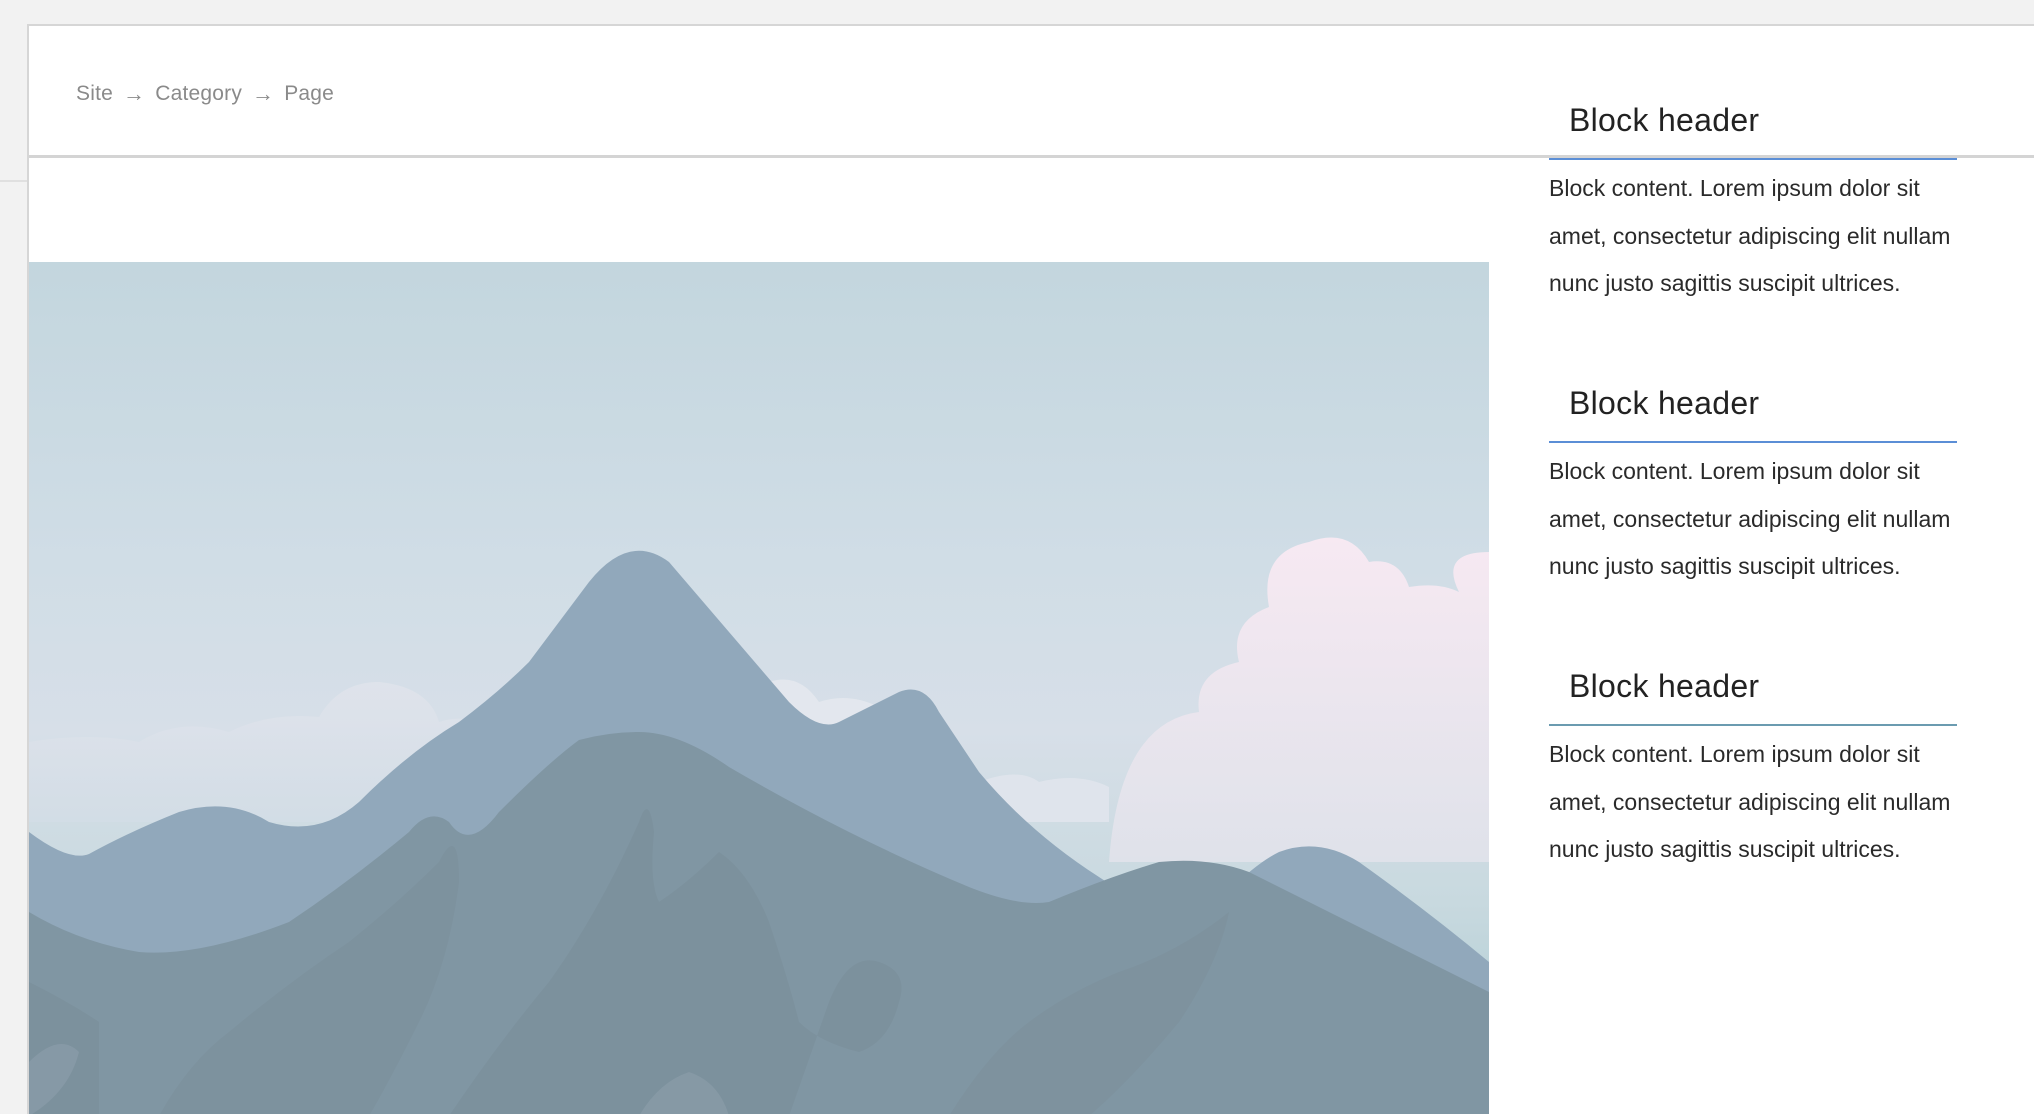 The width and height of the screenshot is (2034, 1114). Describe the element at coordinates (309, 93) in the screenshot. I see `breadcrumb-page-current: Page` at that location.